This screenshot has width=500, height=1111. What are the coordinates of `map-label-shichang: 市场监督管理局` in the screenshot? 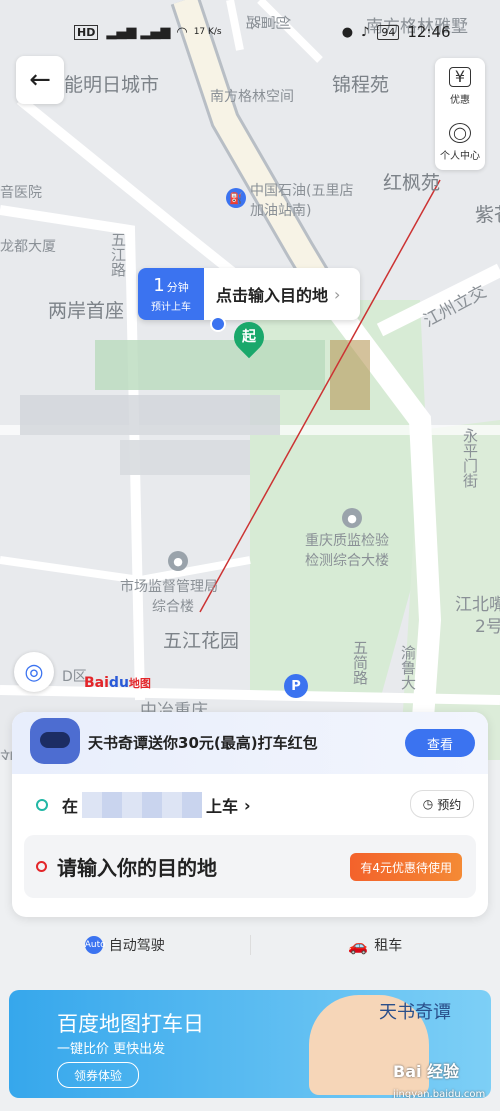 It's located at (169, 587).